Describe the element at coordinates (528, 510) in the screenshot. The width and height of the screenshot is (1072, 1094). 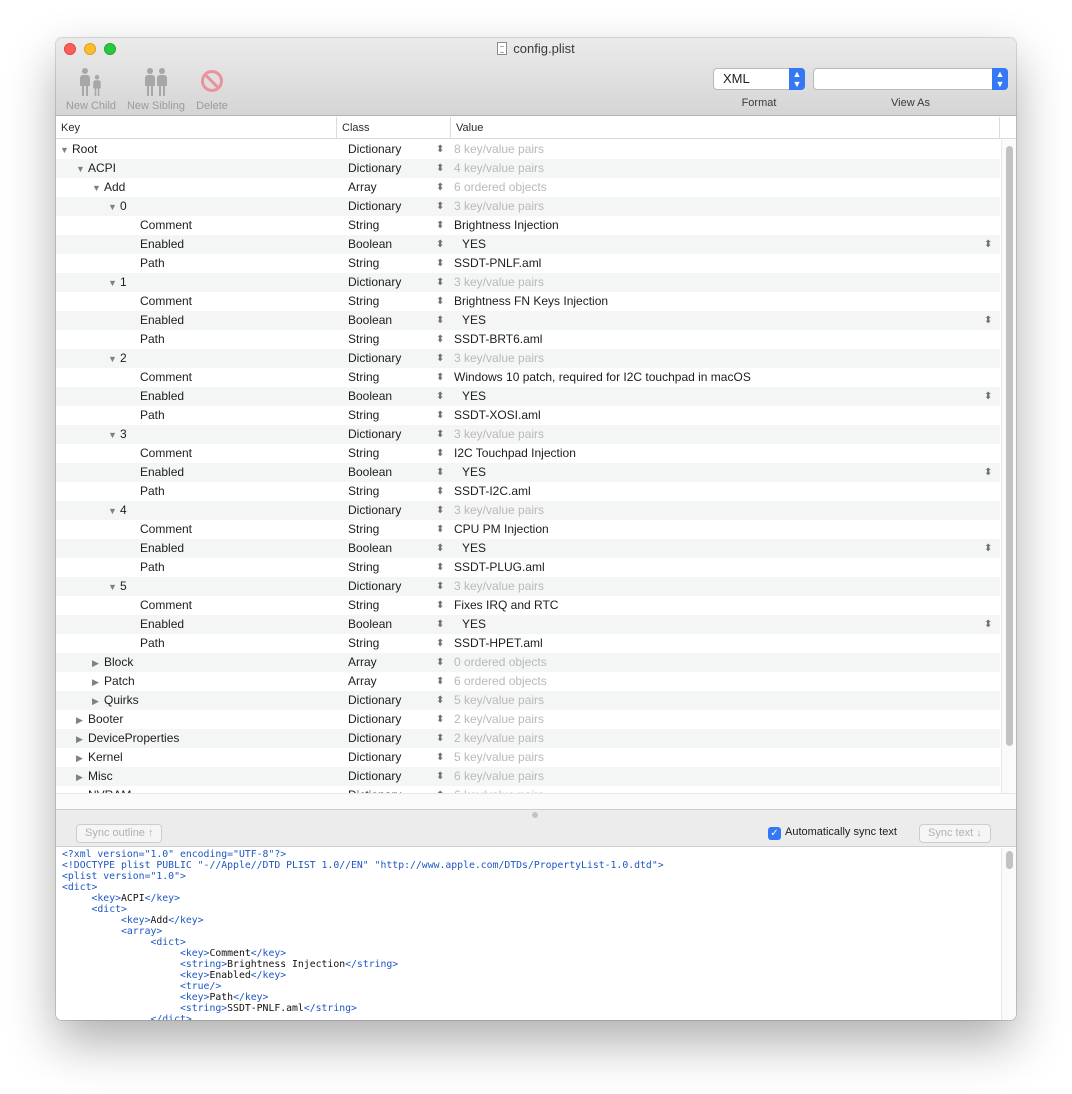
I see `outline-row: ▼ 4 Dictionary ⬍ 3 key/value pairs` at that location.